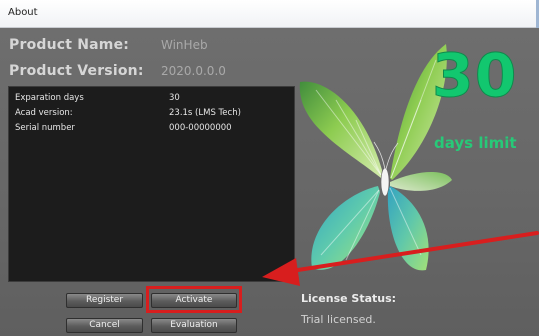 The width and height of the screenshot is (539, 336). What do you see at coordinates (269, 14) in the screenshot?
I see `title-bar: About` at bounding box center [269, 14].